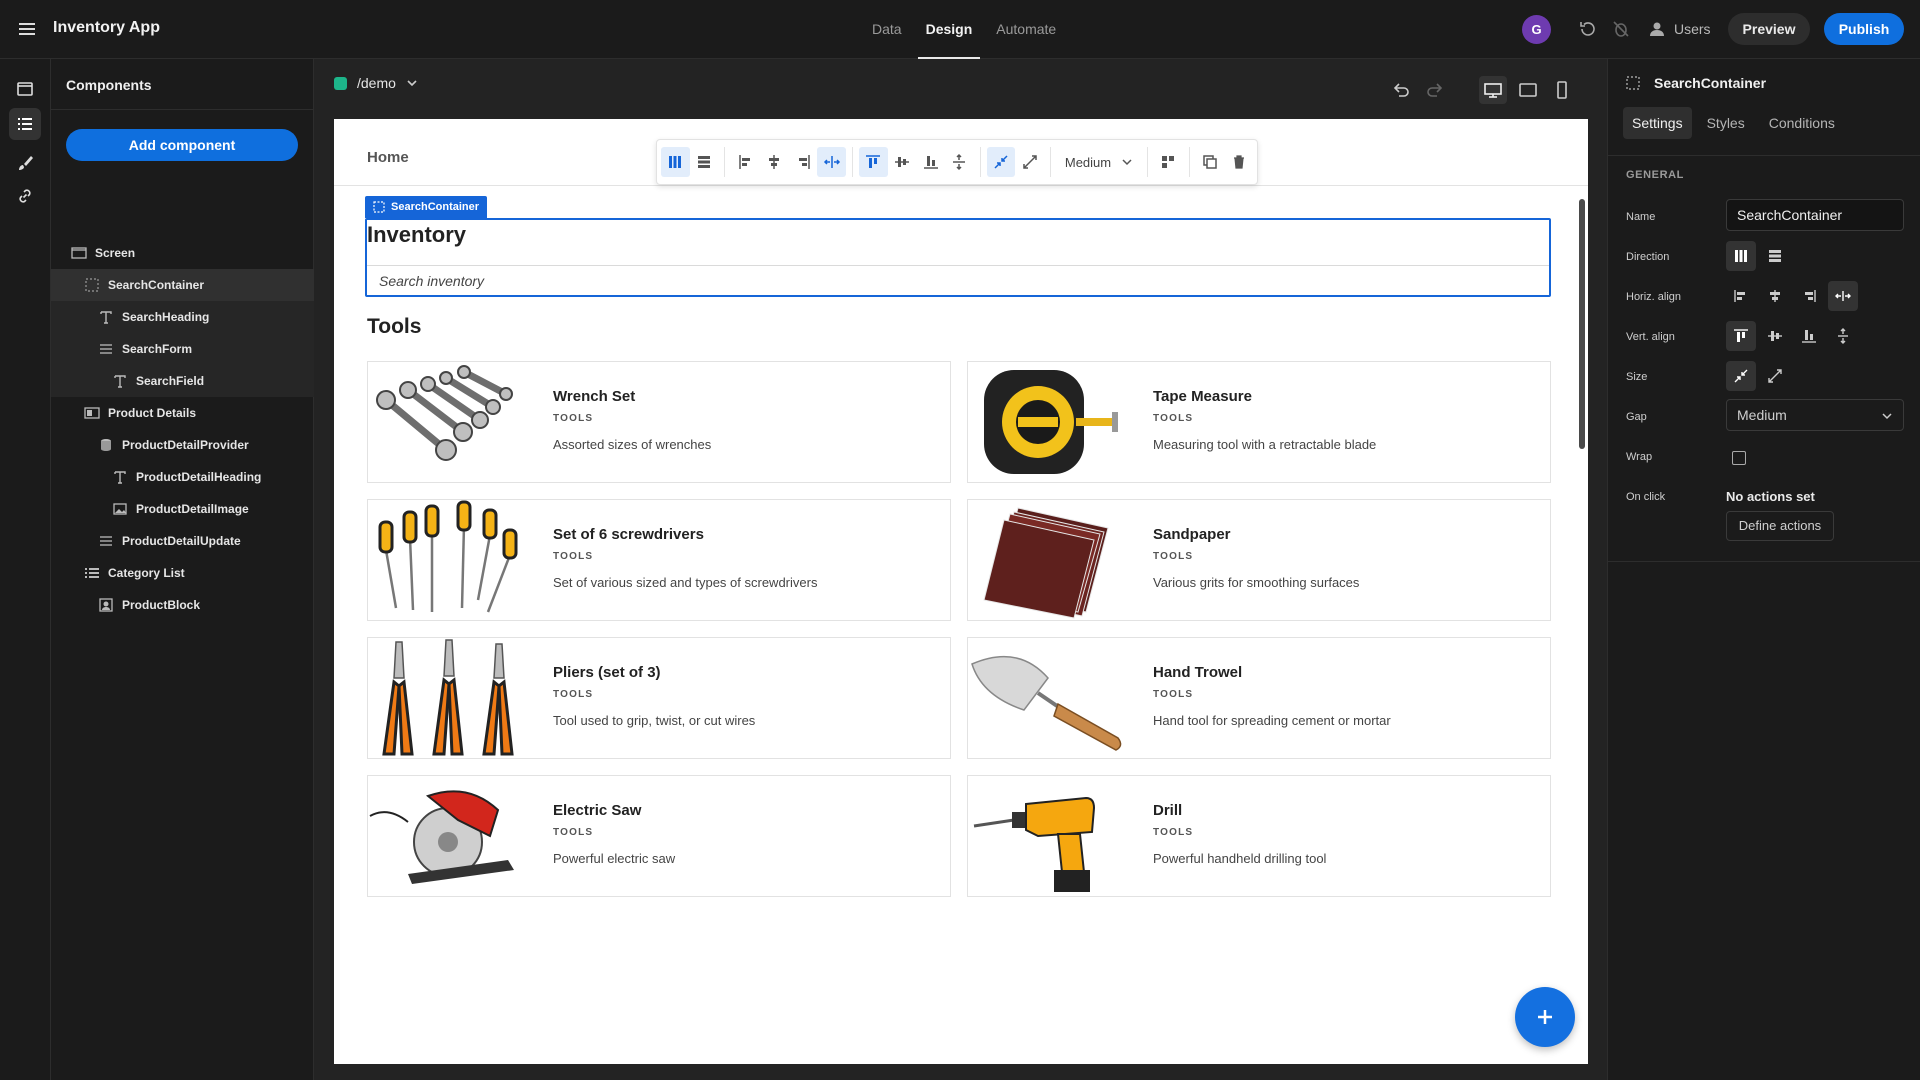  I want to click on form-icon, so click(106, 541).